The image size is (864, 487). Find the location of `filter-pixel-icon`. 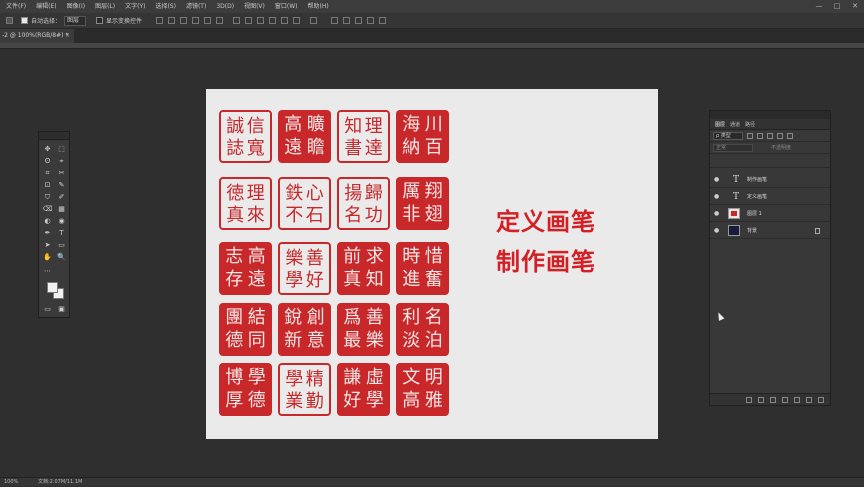

filter-pixel-icon is located at coordinates (750, 135).